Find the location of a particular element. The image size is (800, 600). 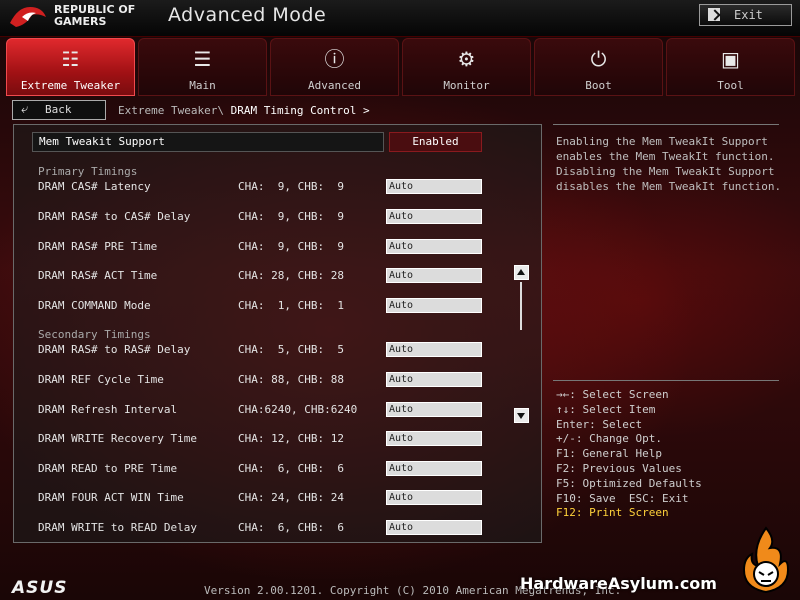

setting-label: DRAM Refresh Interval is located at coordinates (108, 409).